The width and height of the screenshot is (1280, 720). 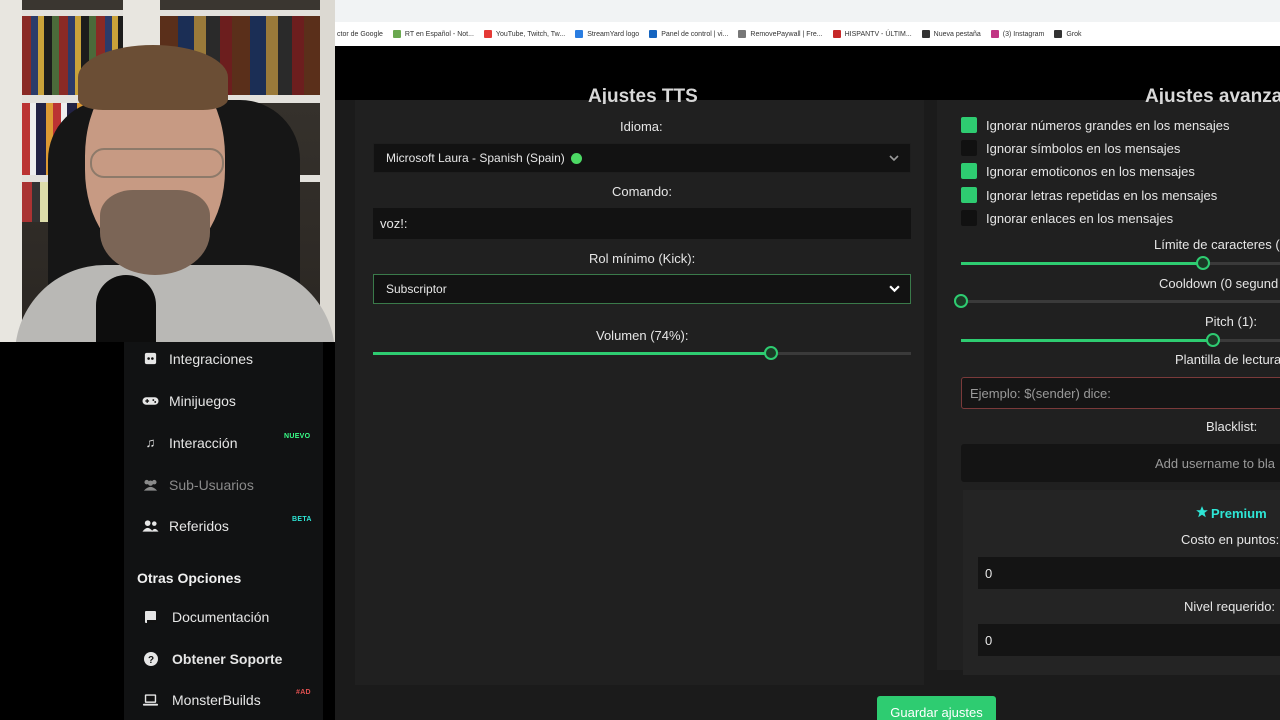 I want to click on sidebar-item-minijuegos: Minijuegos, so click(x=189, y=400).